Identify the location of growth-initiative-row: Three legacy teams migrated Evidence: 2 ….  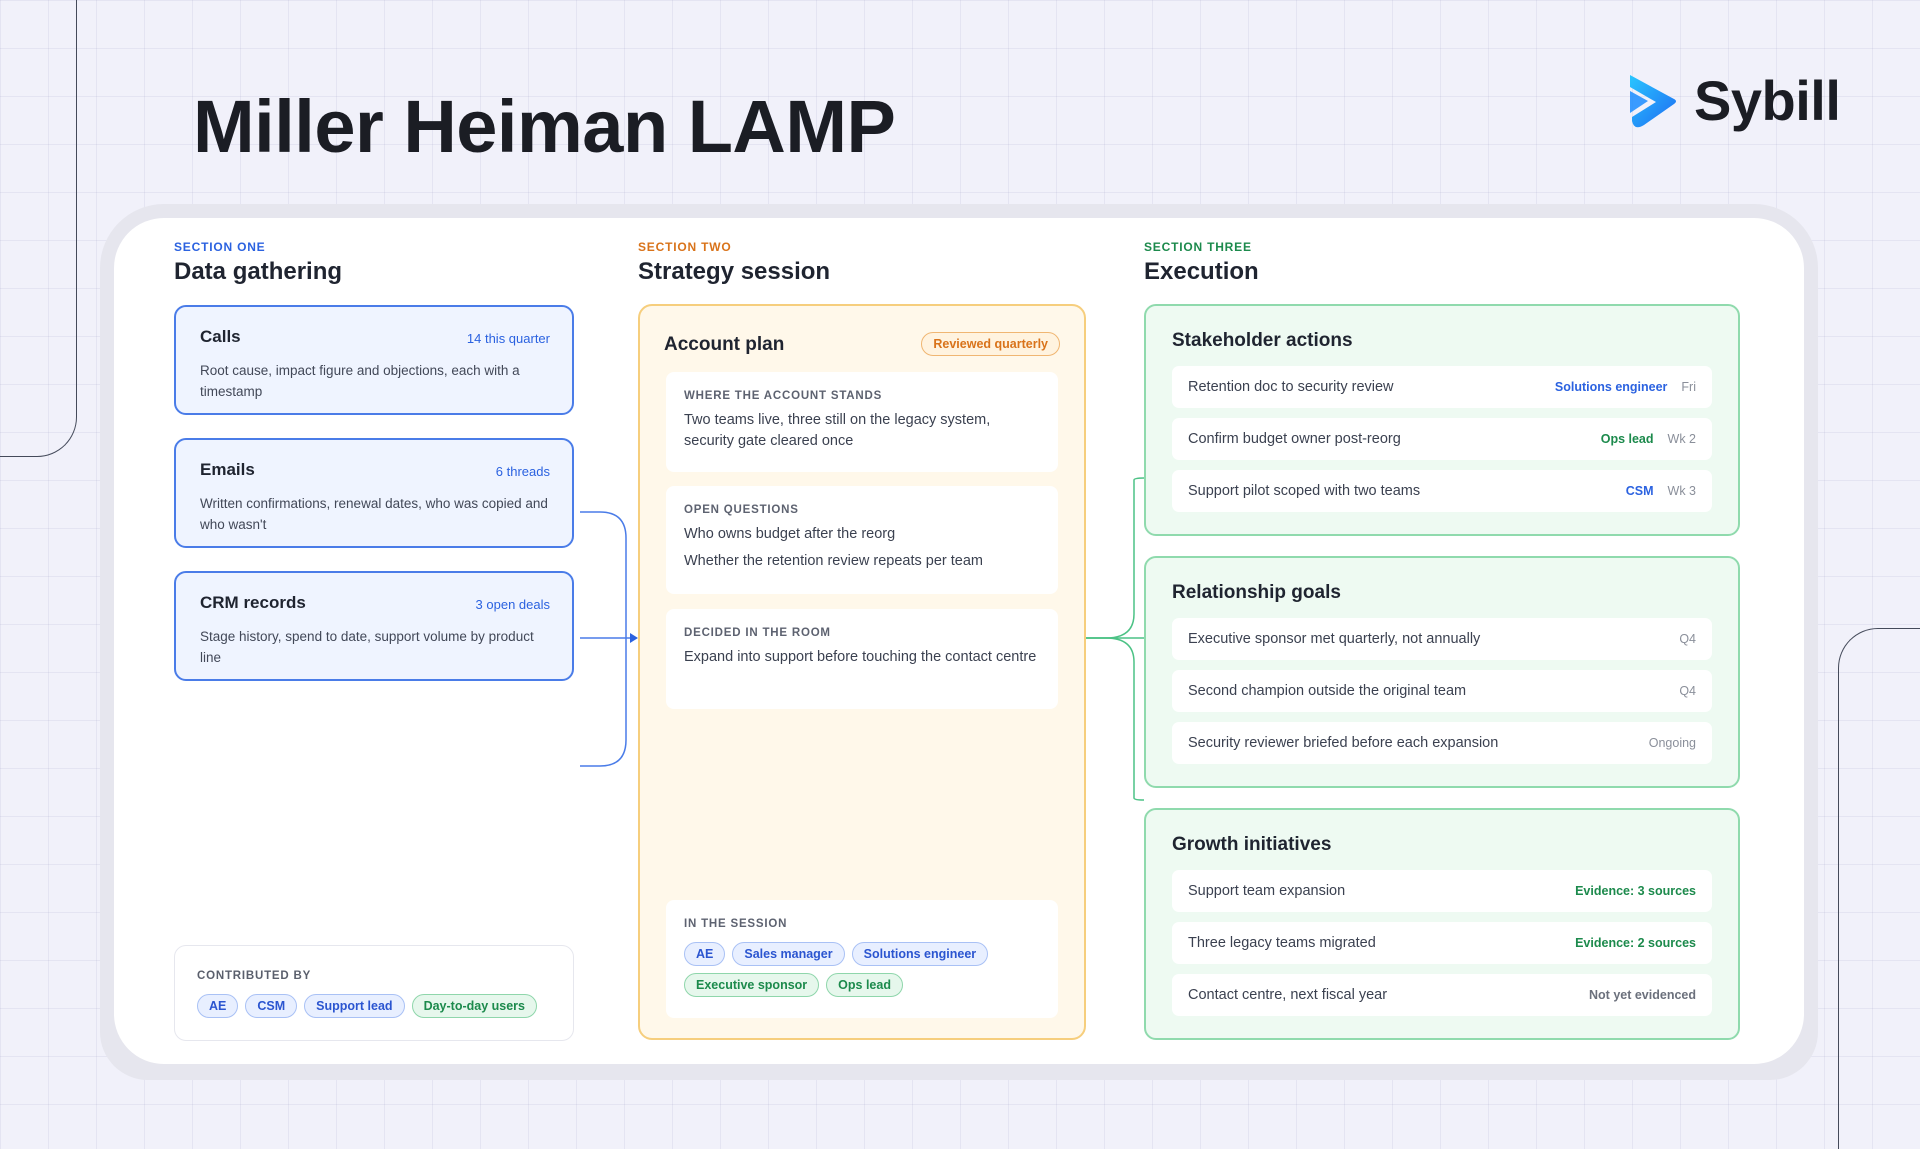
(1442, 943).